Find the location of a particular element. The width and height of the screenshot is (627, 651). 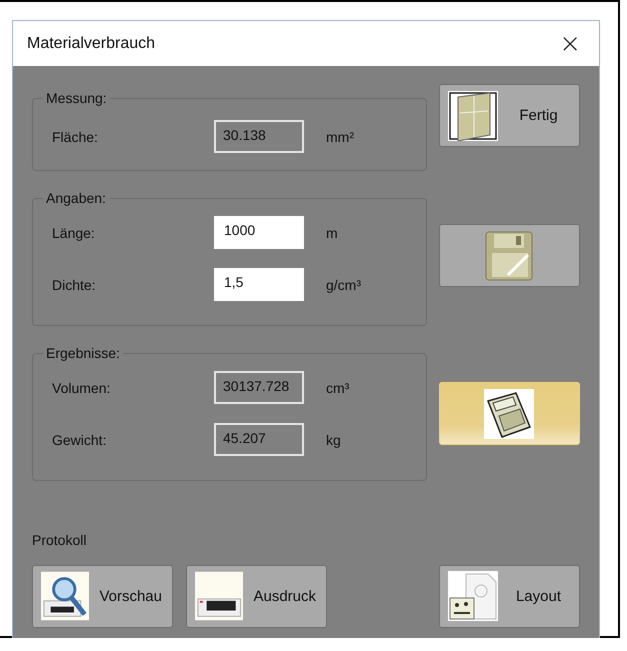

preview-button: Vorschau is located at coordinates (102, 596).